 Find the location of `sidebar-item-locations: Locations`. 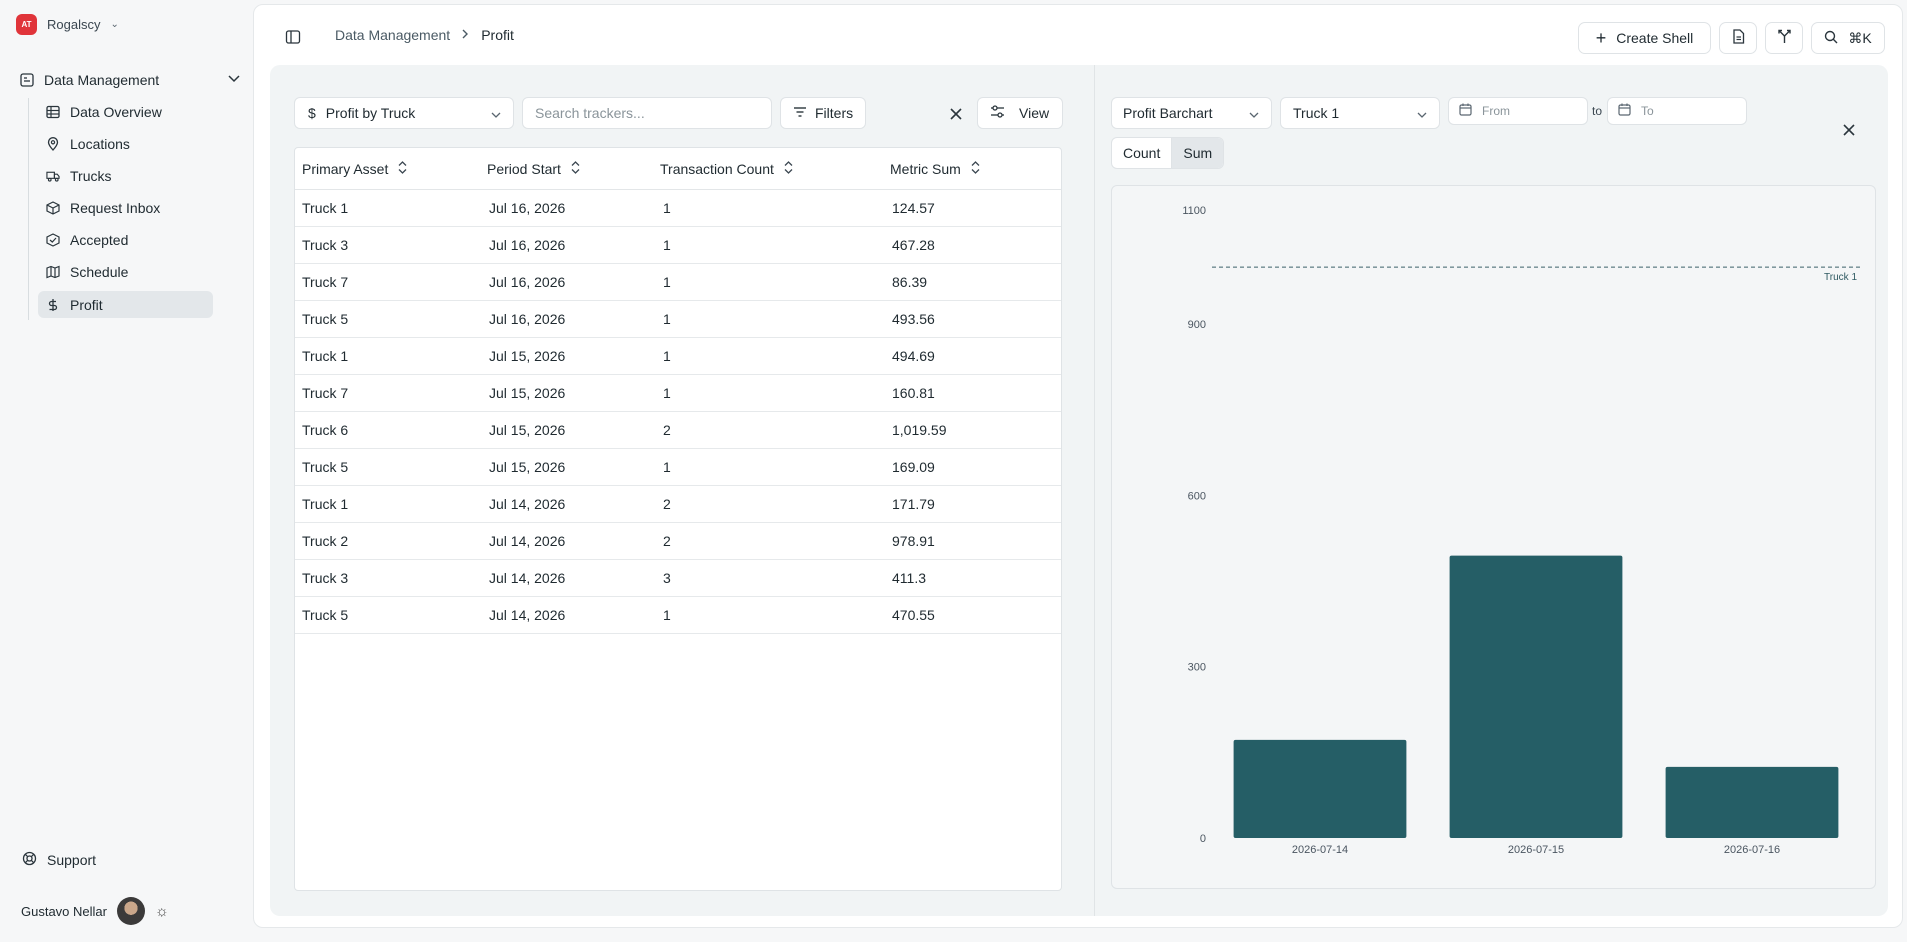

sidebar-item-locations: Locations is located at coordinates (125, 143).